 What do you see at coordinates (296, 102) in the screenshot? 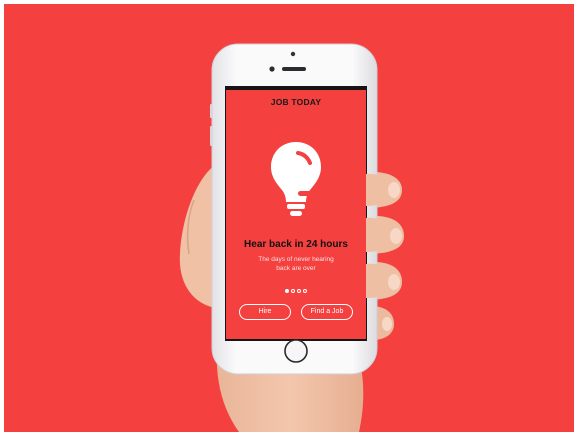
I see `app-title: JOB TODAY` at bounding box center [296, 102].